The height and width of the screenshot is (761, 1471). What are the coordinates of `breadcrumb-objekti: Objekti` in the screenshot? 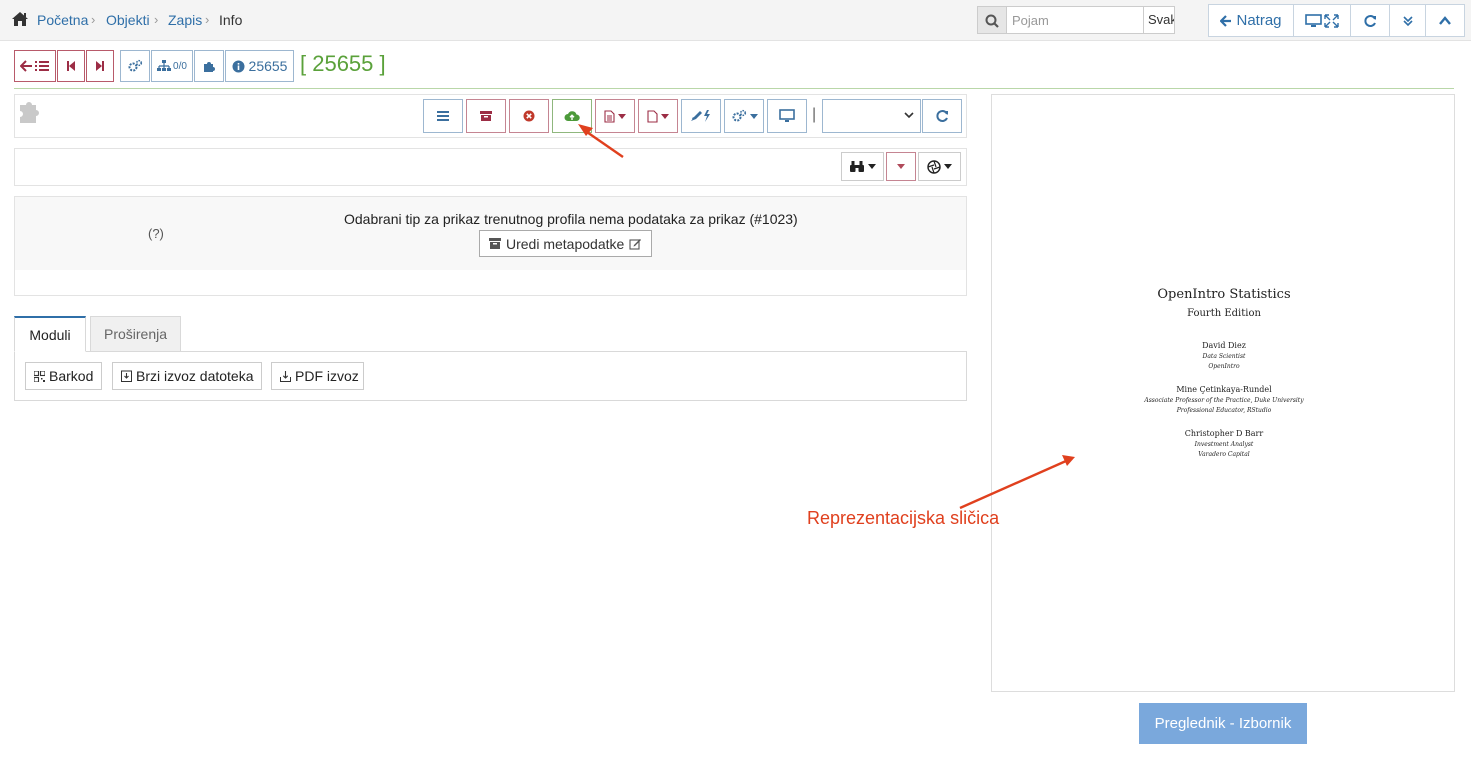 It's located at (128, 20).